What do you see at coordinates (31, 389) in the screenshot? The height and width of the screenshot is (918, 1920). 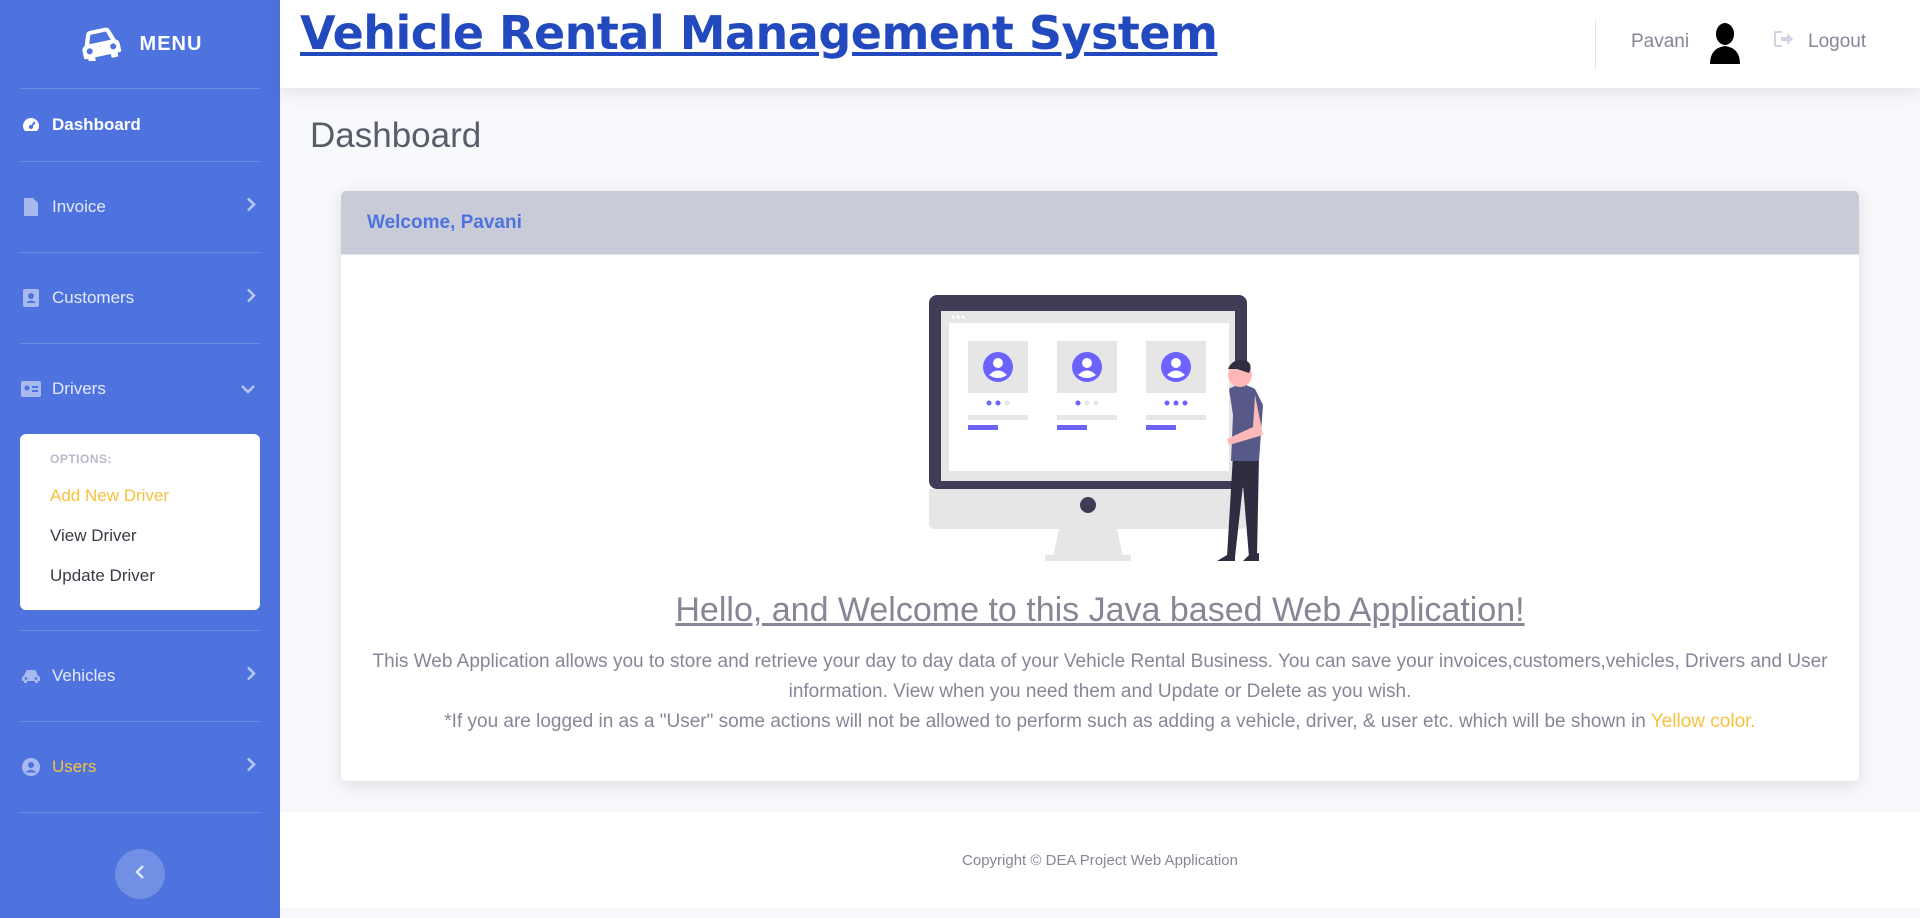 I see `id-card-icon` at bounding box center [31, 389].